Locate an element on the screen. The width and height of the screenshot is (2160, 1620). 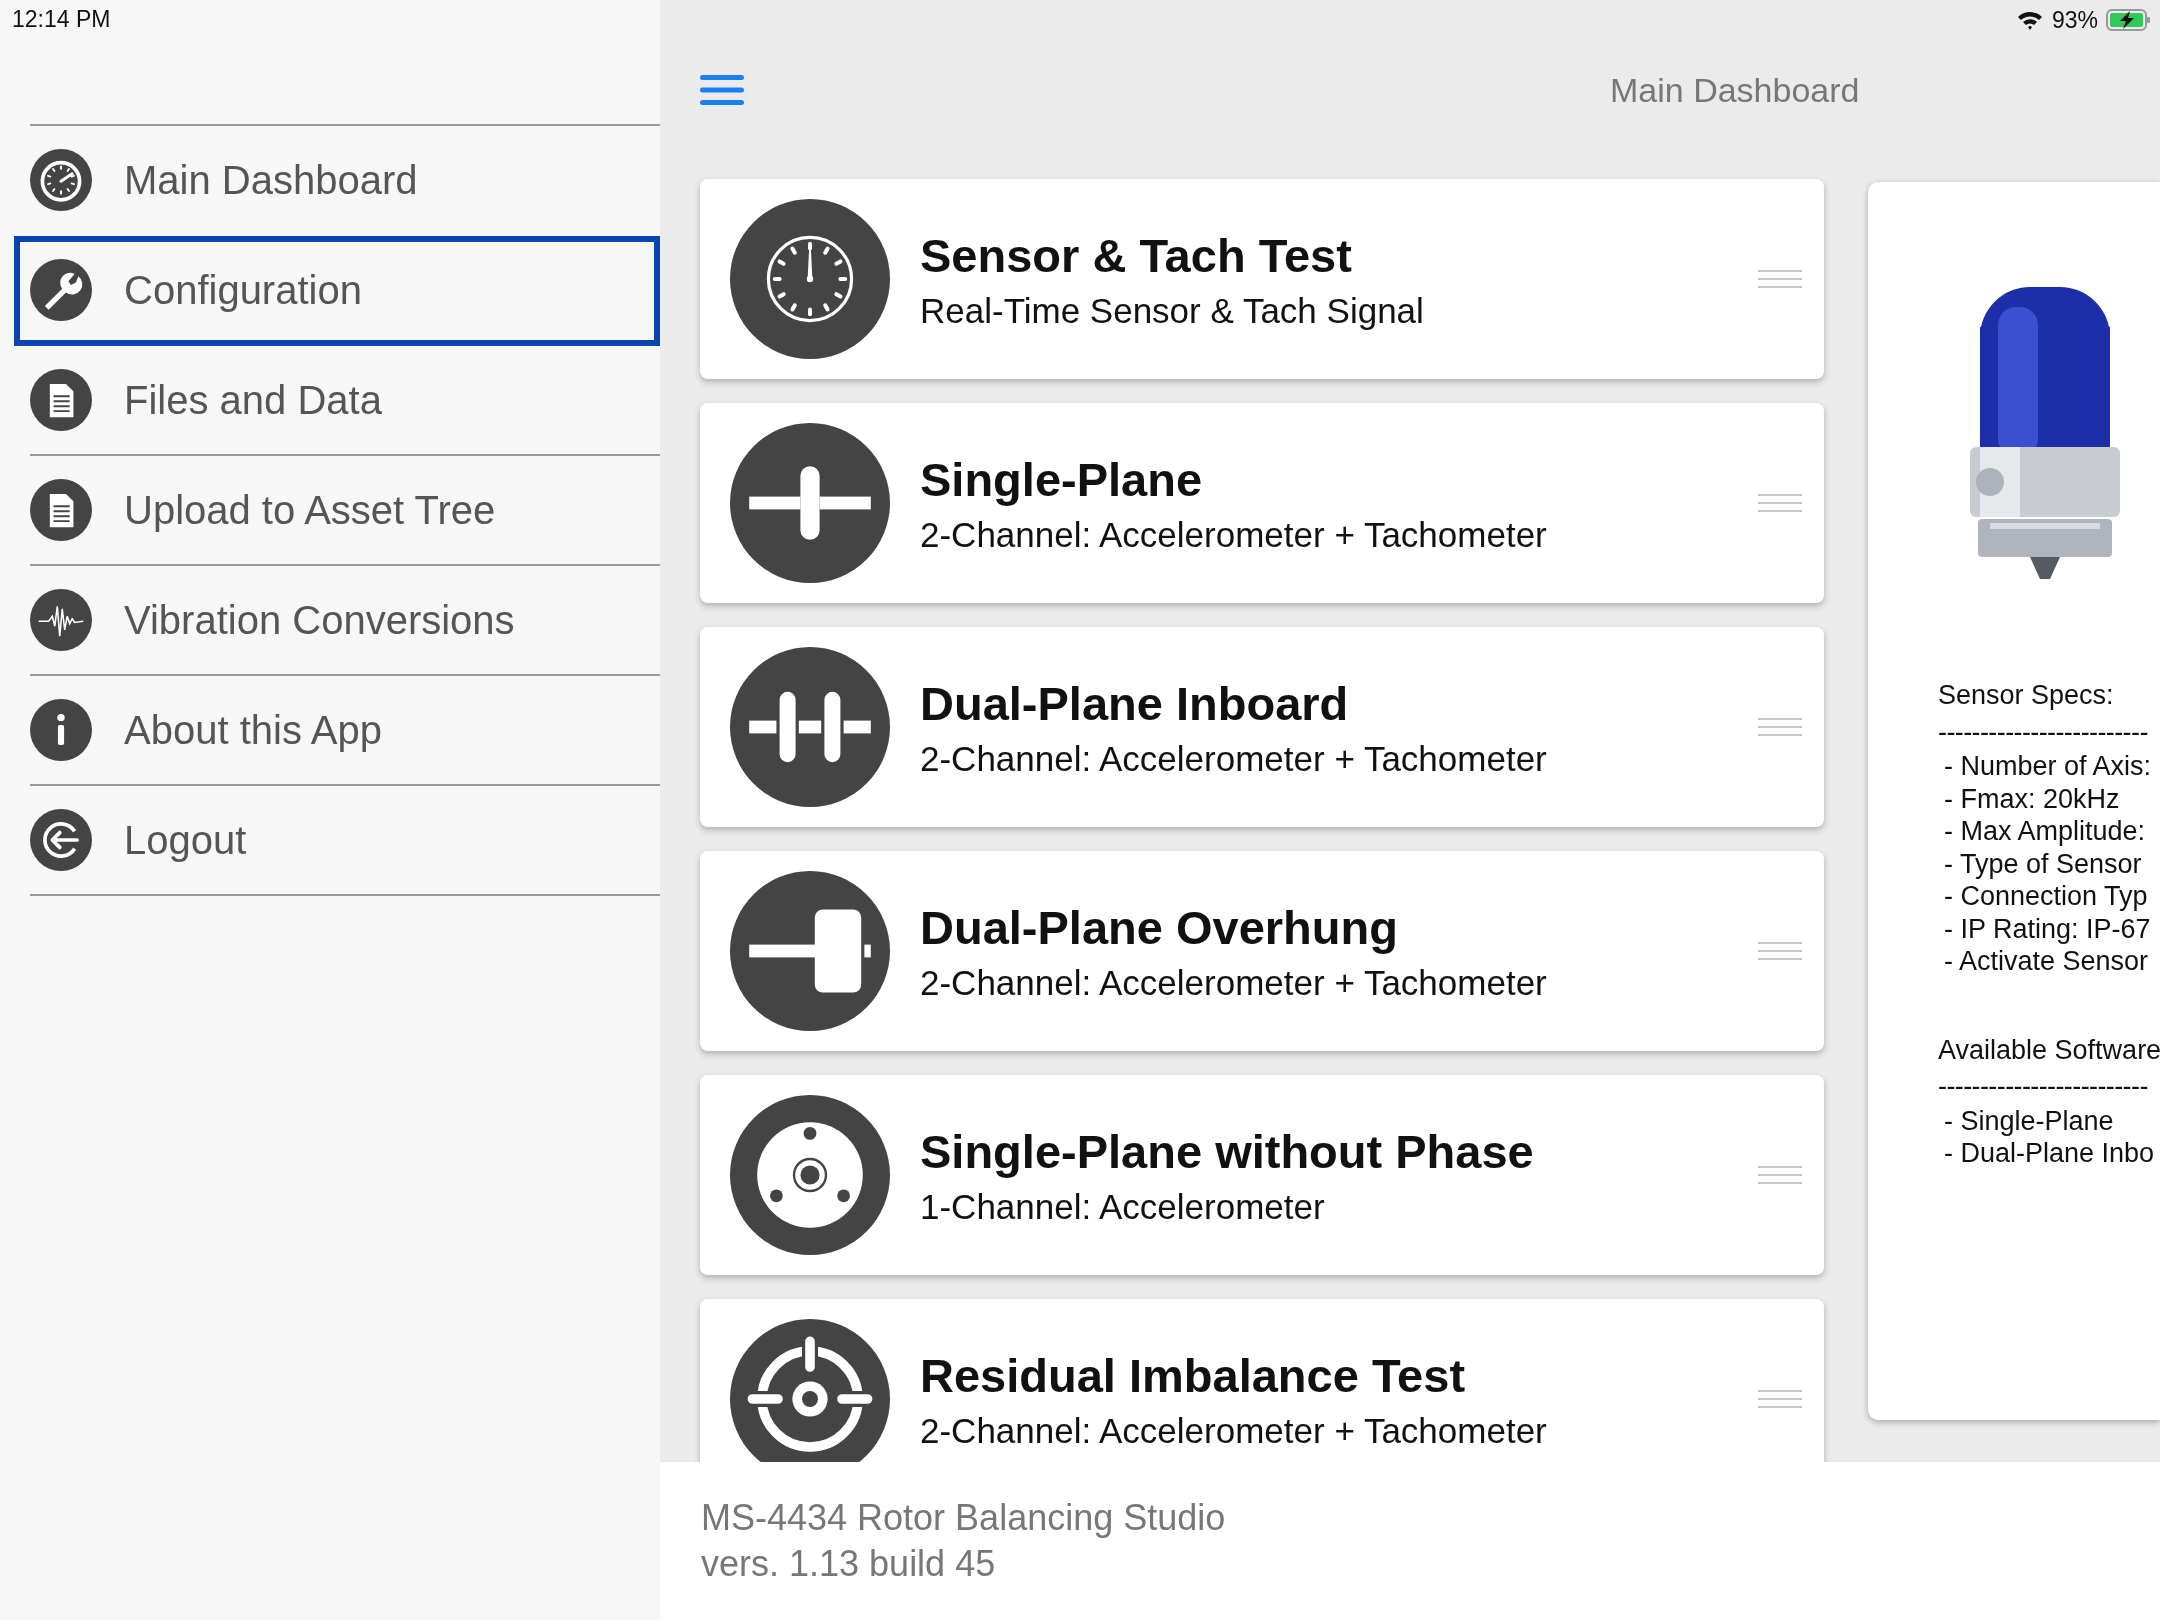
spec-line: - Fmax: 20kHz is located at coordinates (2032, 798).